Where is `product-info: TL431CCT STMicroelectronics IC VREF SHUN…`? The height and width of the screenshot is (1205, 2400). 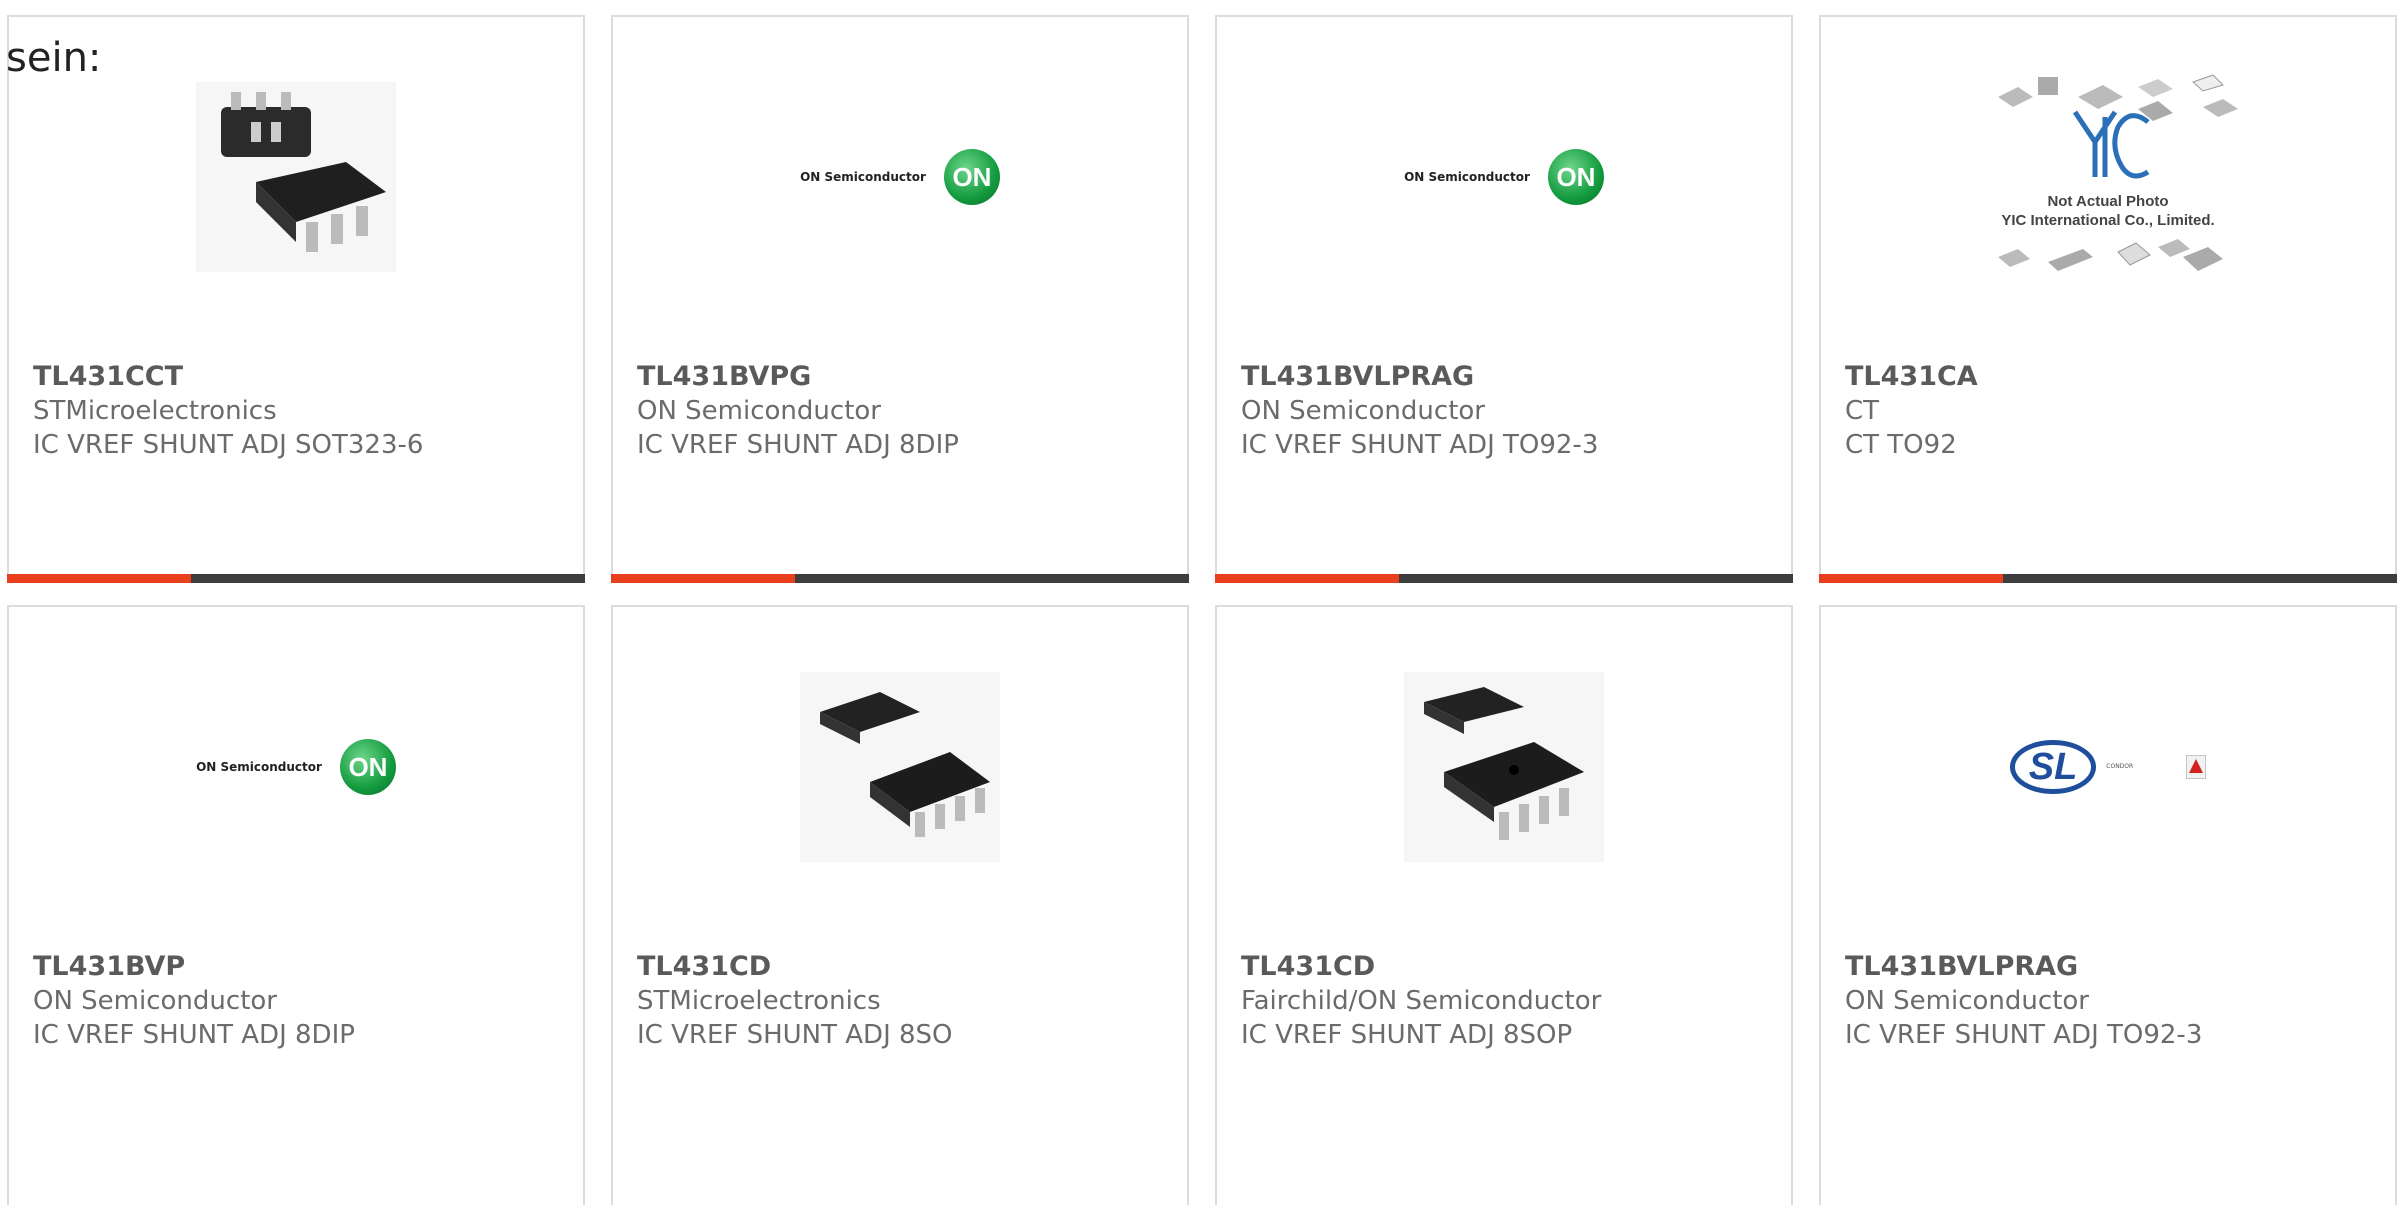 product-info: TL431CCT STMicroelectronics IC VREF SHUN… is located at coordinates (298, 411).